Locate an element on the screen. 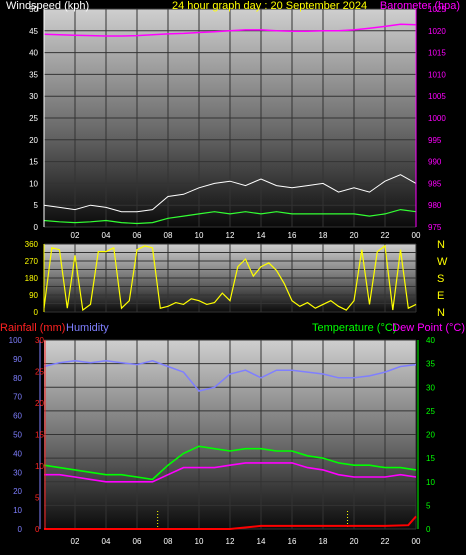  barometer-tick-label: 990 is located at coordinates (435, 162).